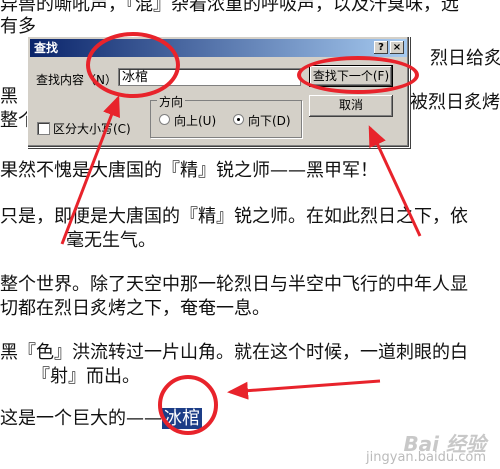 Image resolution: width=500 pixels, height=469 pixels. Describe the element at coordinates (90, 170) in the screenshot. I see `arrow-to-input` at that location.